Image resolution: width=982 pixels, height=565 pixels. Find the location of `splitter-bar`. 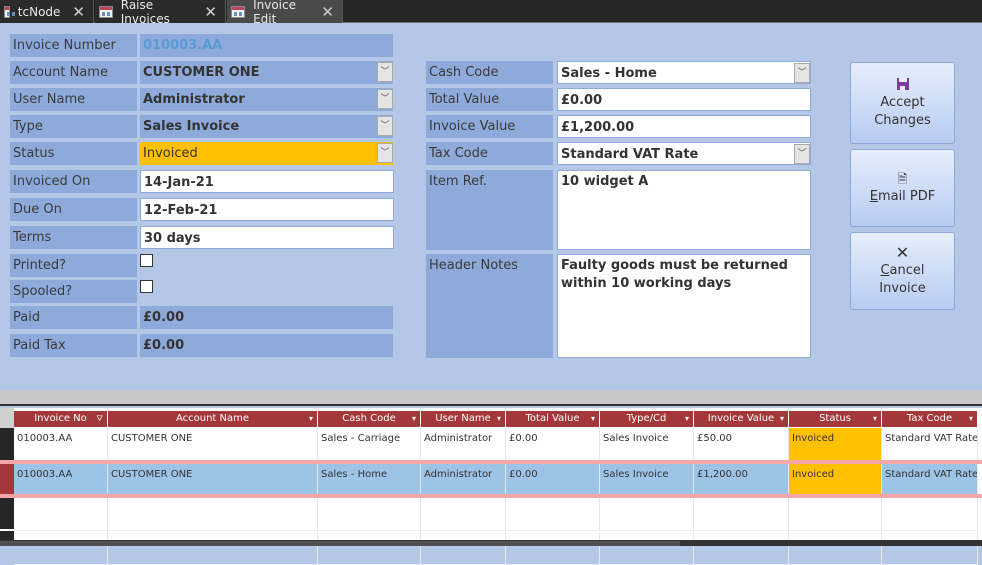

splitter-bar is located at coordinates (491, 398).